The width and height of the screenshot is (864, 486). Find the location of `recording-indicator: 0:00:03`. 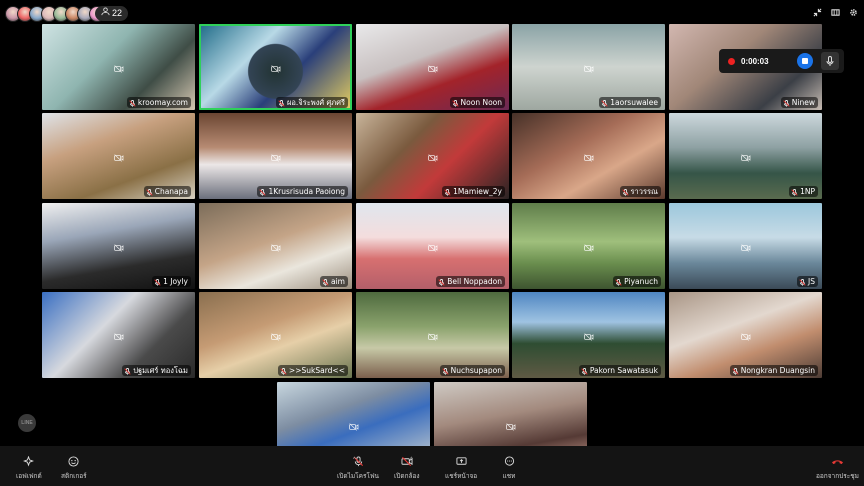

recording-indicator: 0:00:03 is located at coordinates (781, 61).